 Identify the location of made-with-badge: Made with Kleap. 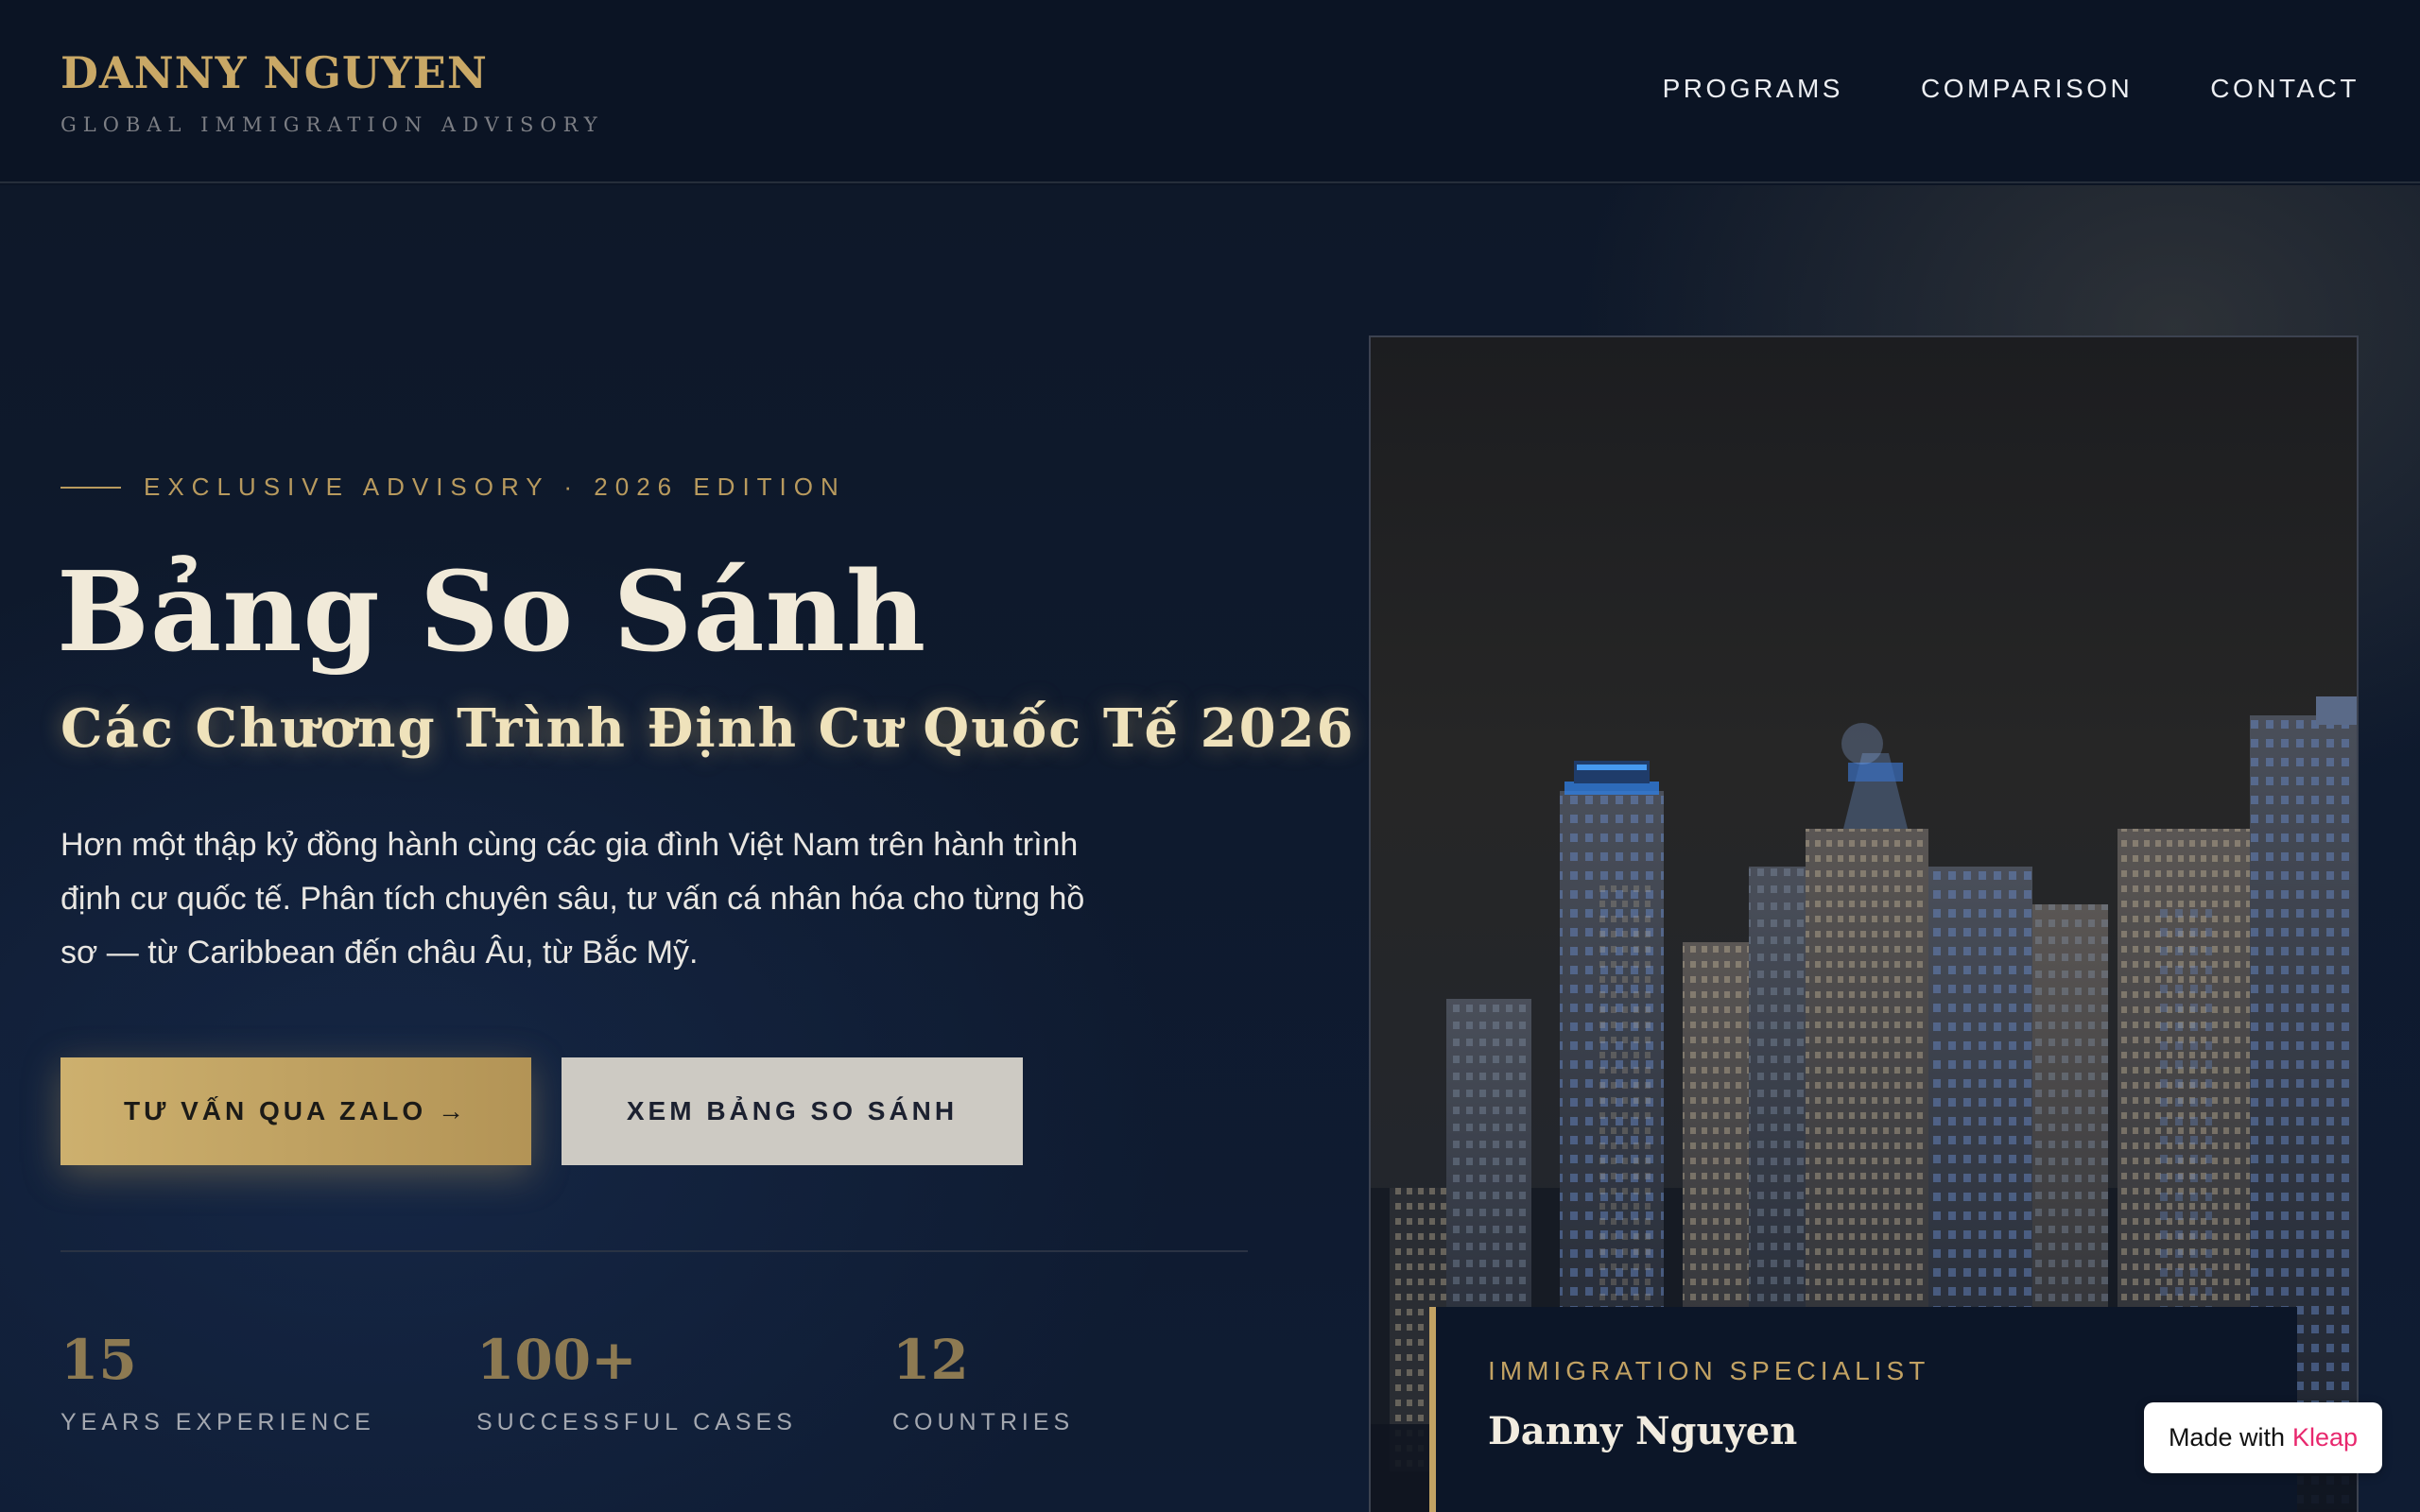
(2263, 1437).